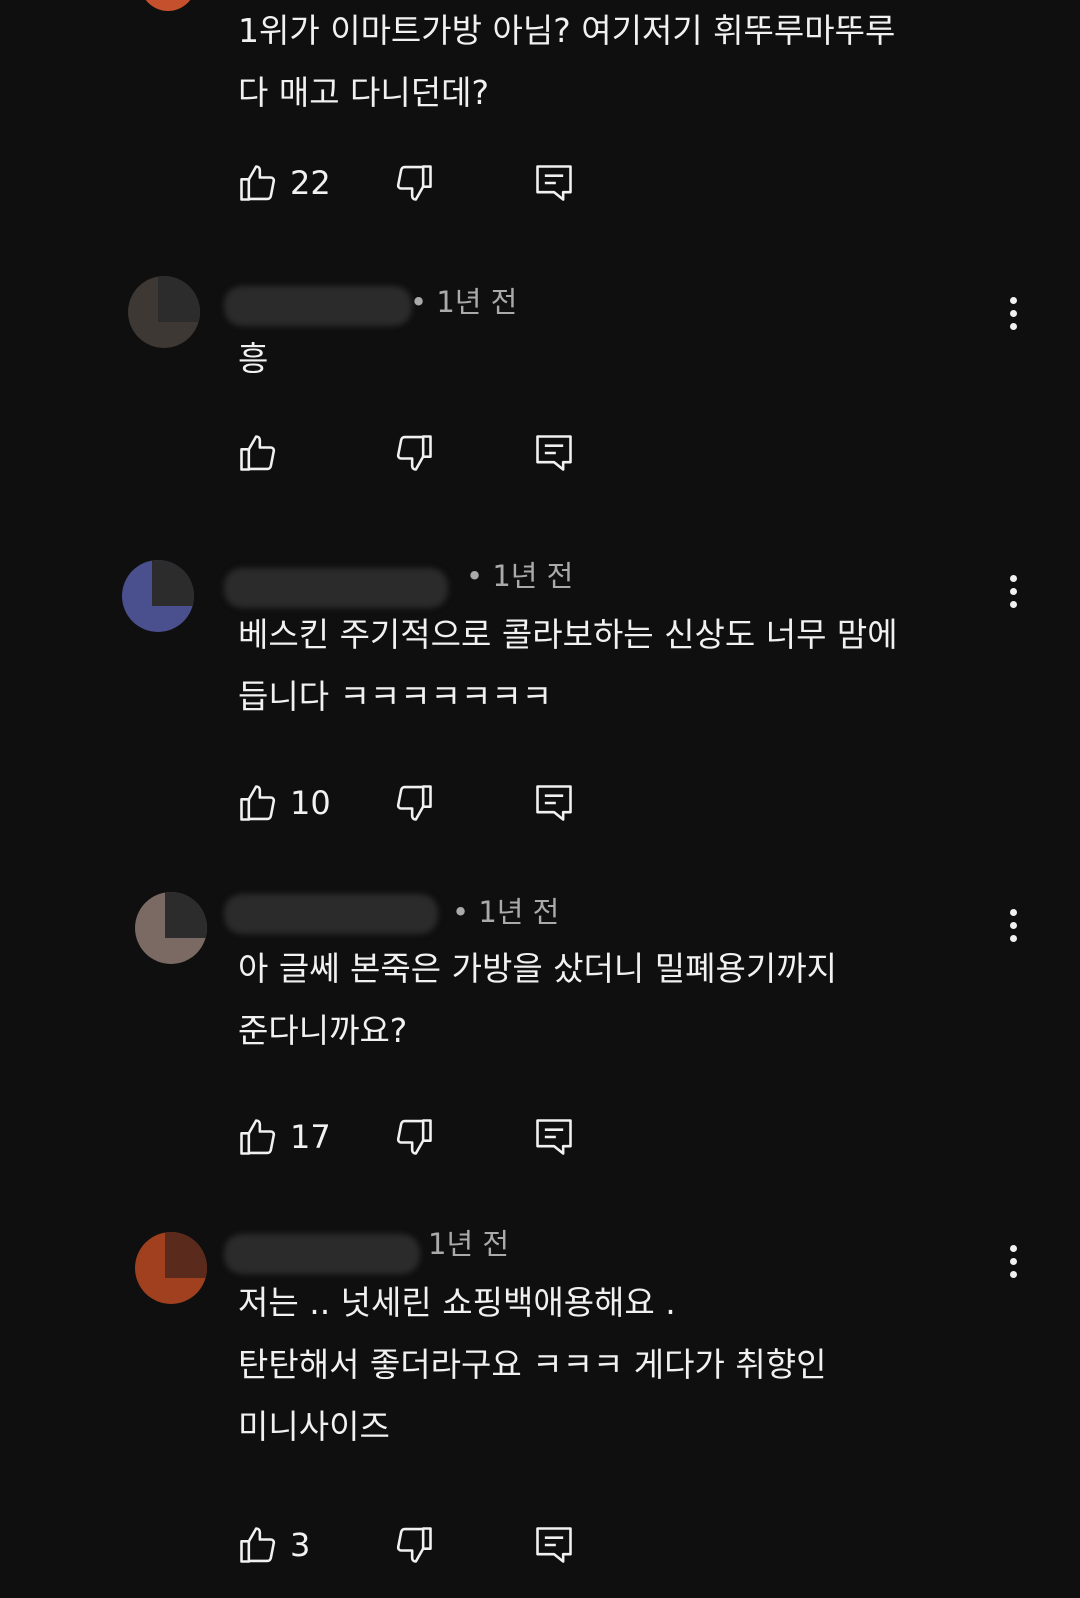 Image resolution: width=1080 pixels, height=1598 pixels. What do you see at coordinates (283, 803) in the screenshot?
I see `like-button: 10` at bounding box center [283, 803].